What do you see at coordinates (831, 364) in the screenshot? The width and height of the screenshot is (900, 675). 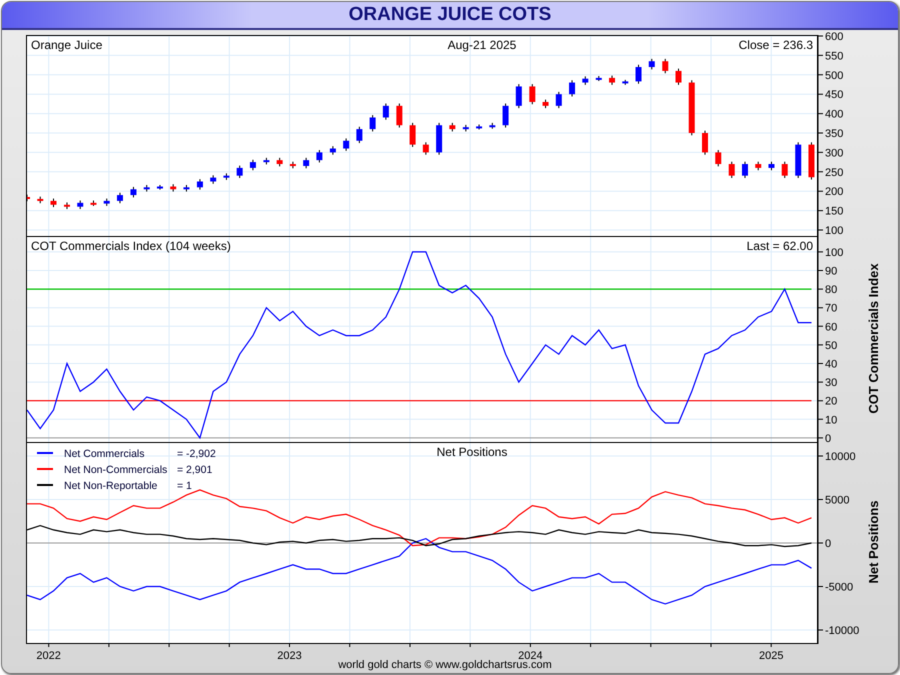 I see `axis-tick-label: 40` at bounding box center [831, 364].